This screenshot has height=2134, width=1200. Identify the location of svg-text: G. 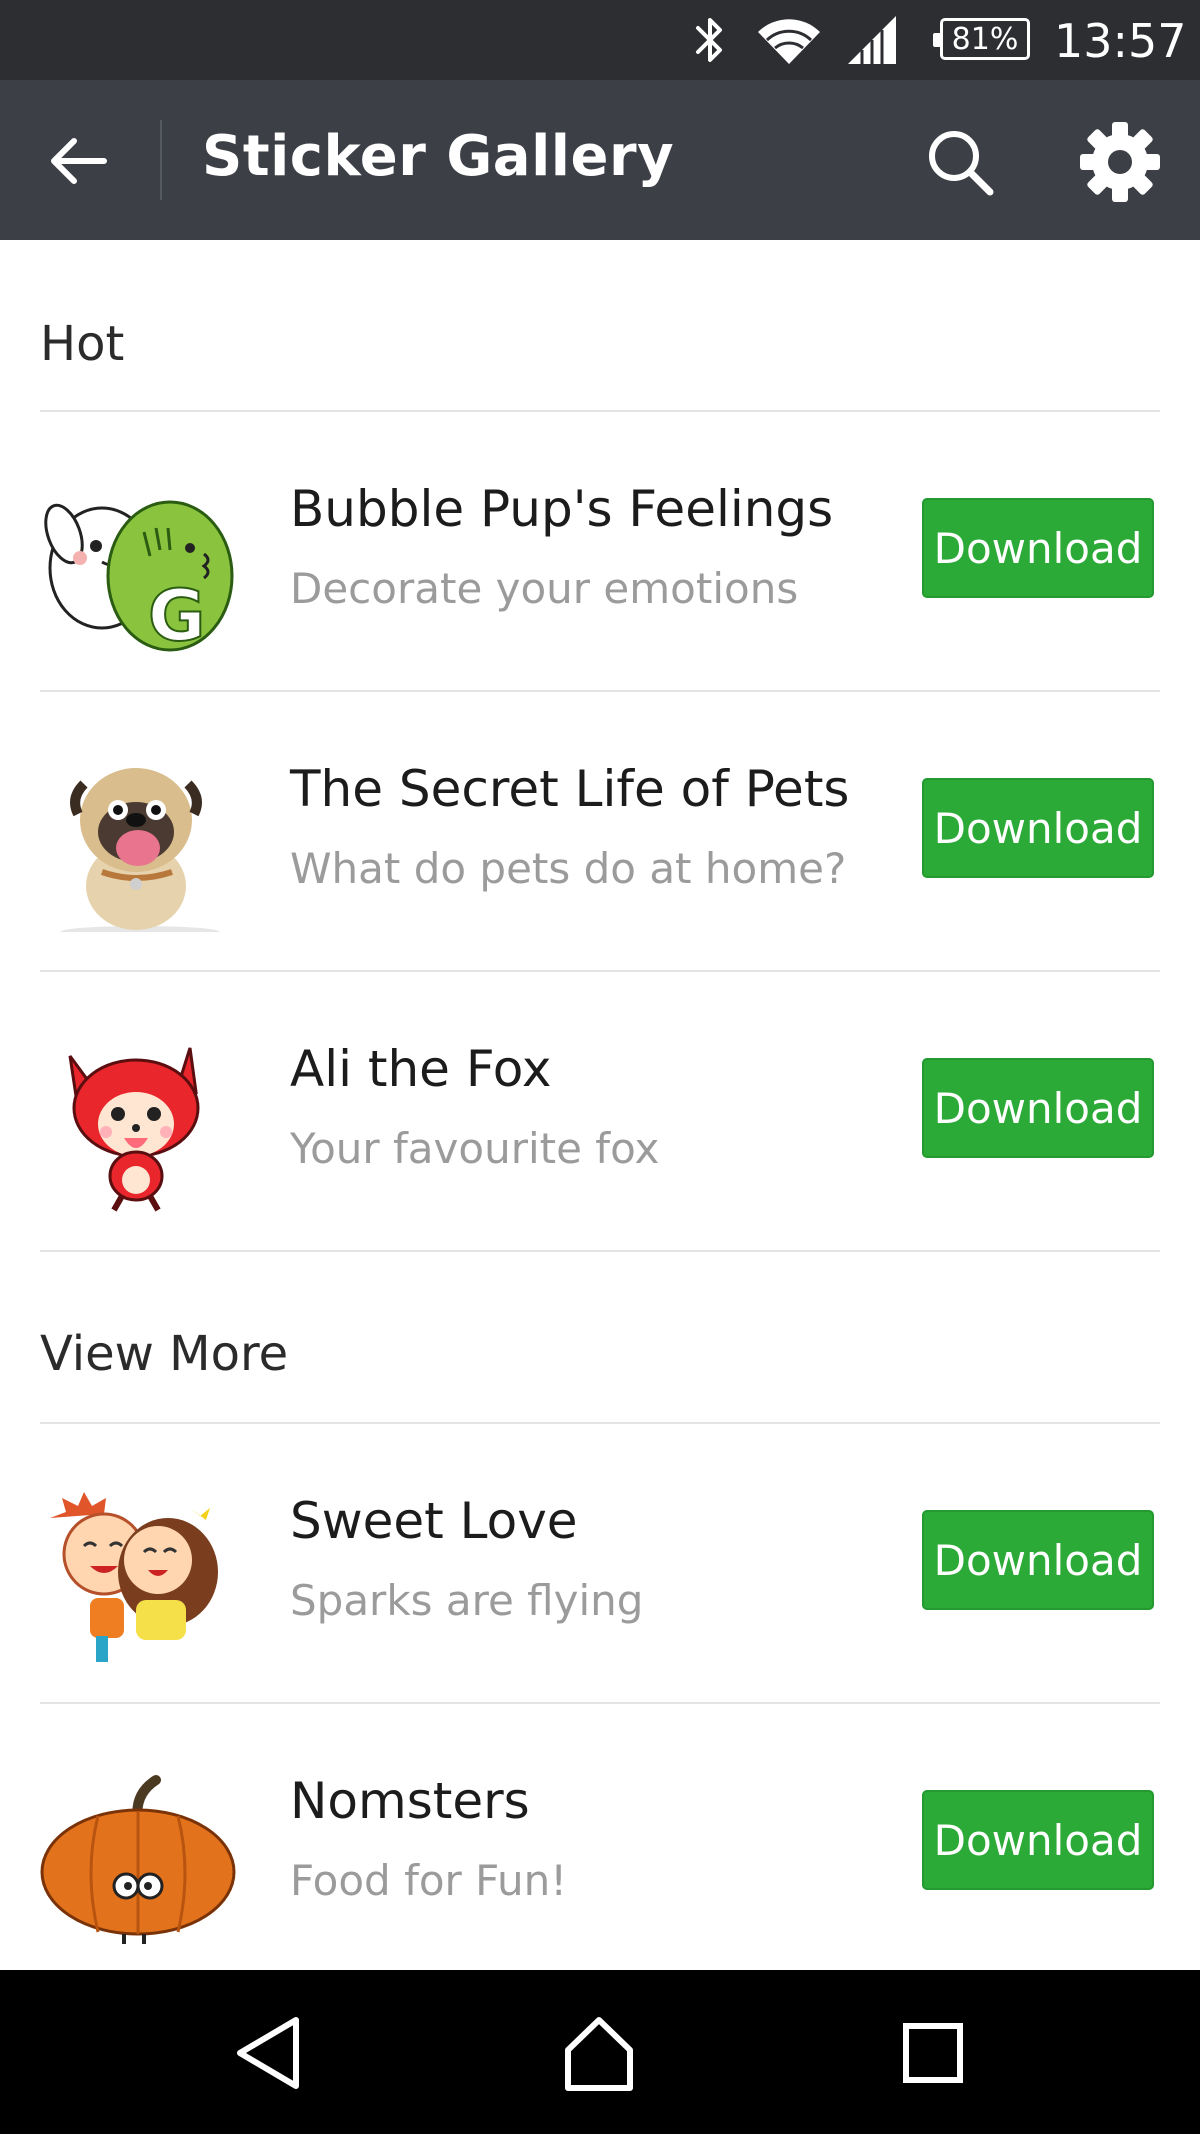
(176, 613).